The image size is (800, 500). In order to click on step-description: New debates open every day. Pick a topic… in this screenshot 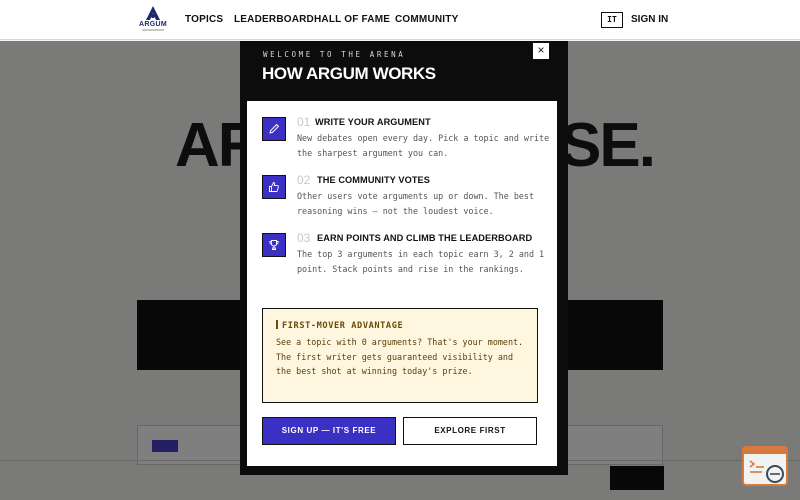, I will do `click(423, 145)`.